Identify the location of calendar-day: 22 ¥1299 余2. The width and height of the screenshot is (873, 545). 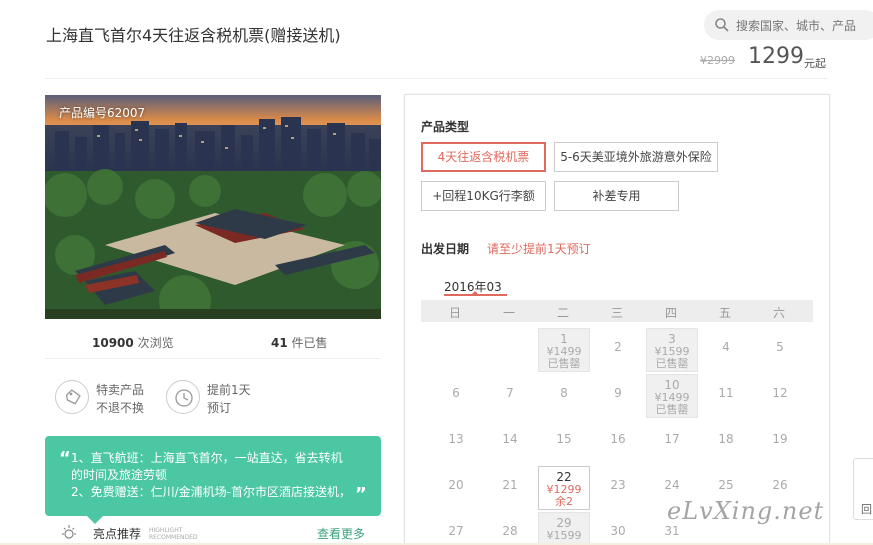
(564, 488).